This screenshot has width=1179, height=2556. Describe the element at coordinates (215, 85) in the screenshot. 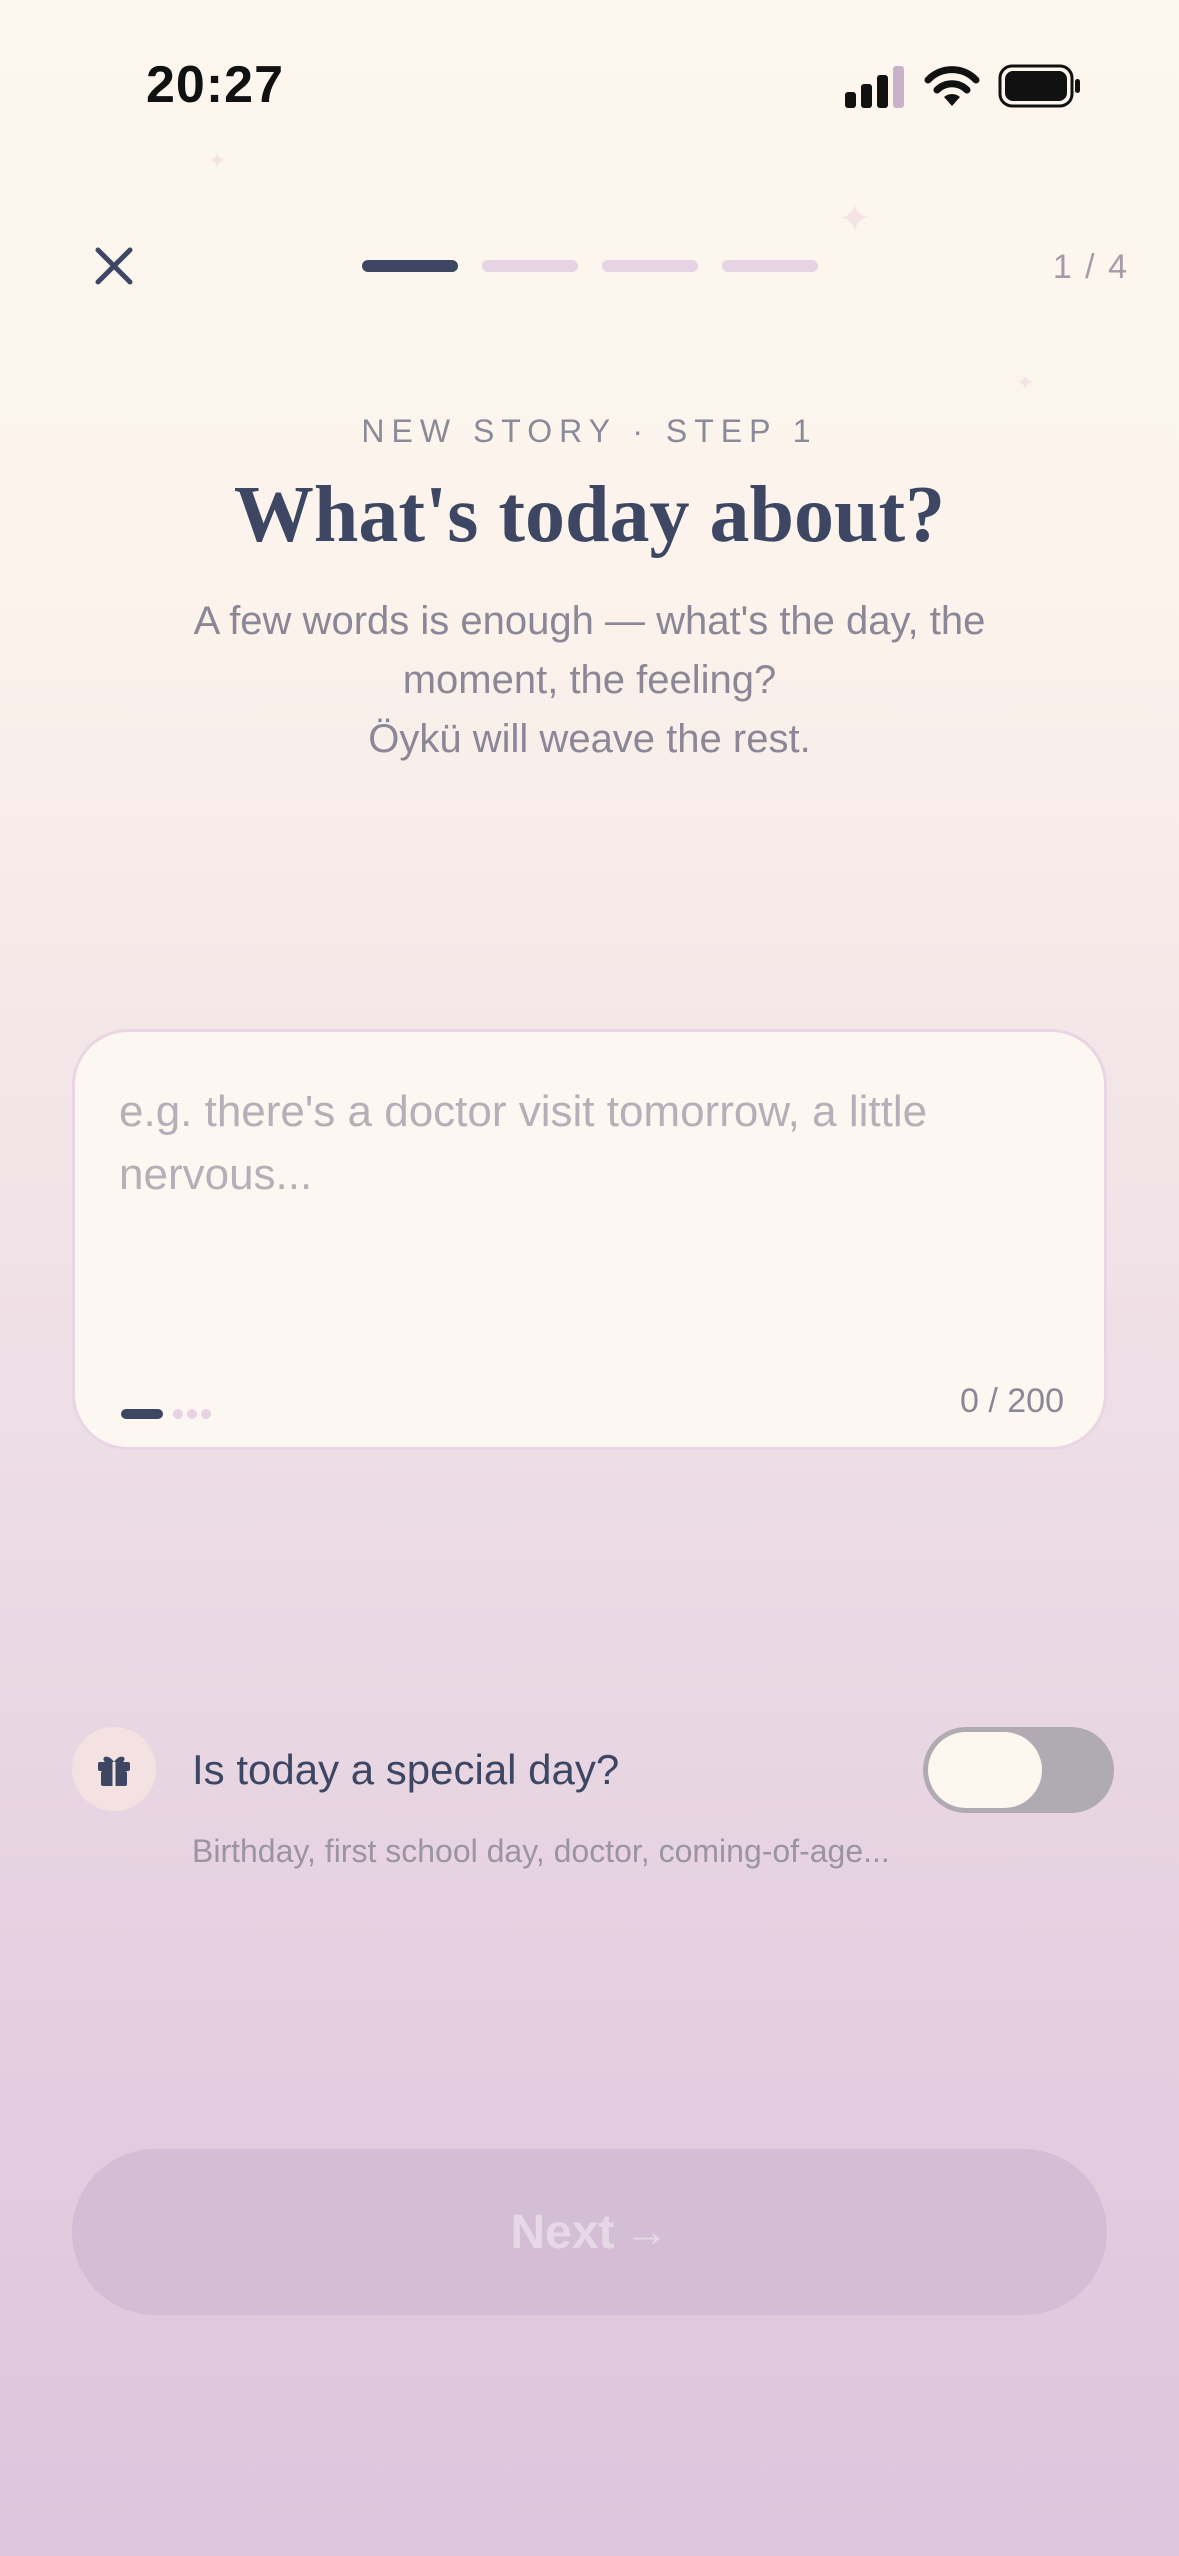

I see `status-time: 20:27` at that location.